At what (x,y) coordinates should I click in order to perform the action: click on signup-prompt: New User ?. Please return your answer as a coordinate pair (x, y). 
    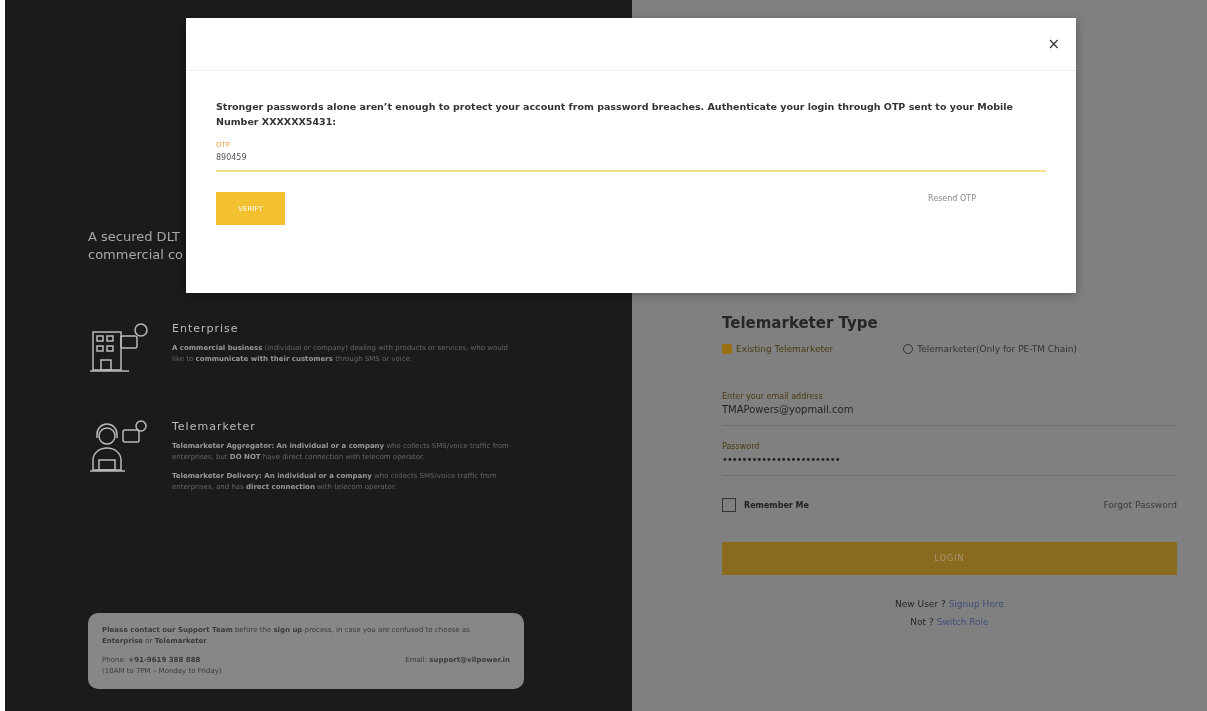
    Looking at the image, I should click on (920, 604).